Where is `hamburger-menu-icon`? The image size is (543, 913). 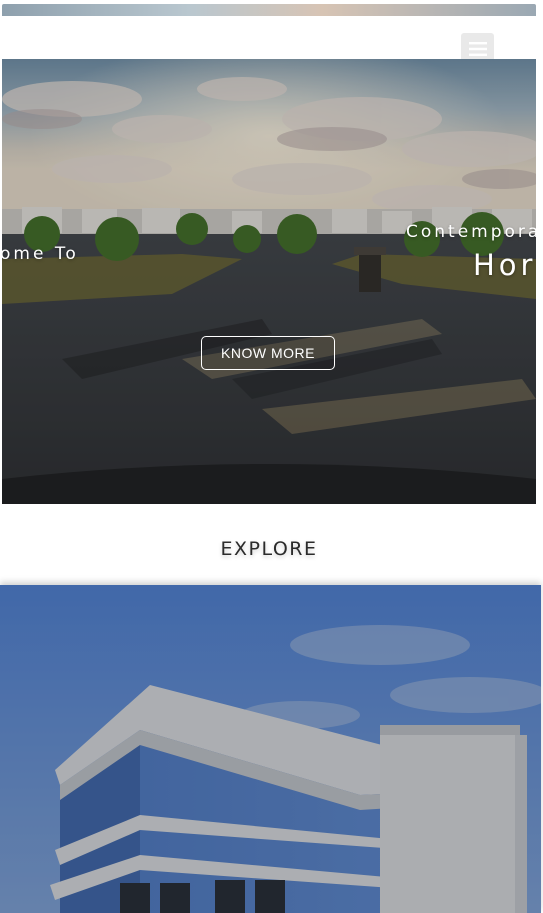 hamburger-menu-icon is located at coordinates (477, 48).